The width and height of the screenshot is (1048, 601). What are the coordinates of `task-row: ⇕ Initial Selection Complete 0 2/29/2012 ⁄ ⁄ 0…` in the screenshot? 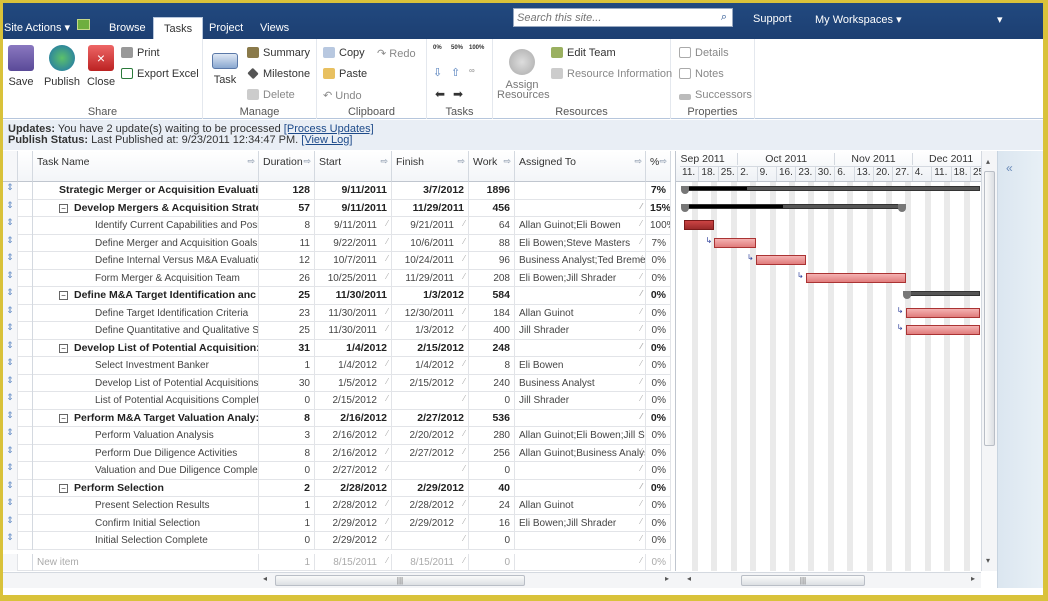 It's located at (337, 541).